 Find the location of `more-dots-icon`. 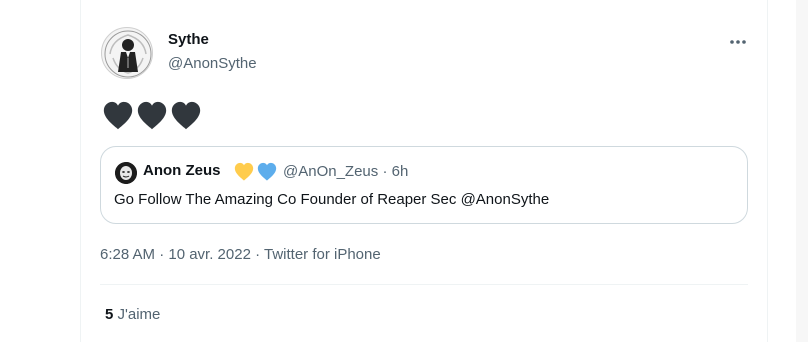

more-dots-icon is located at coordinates (738, 42).